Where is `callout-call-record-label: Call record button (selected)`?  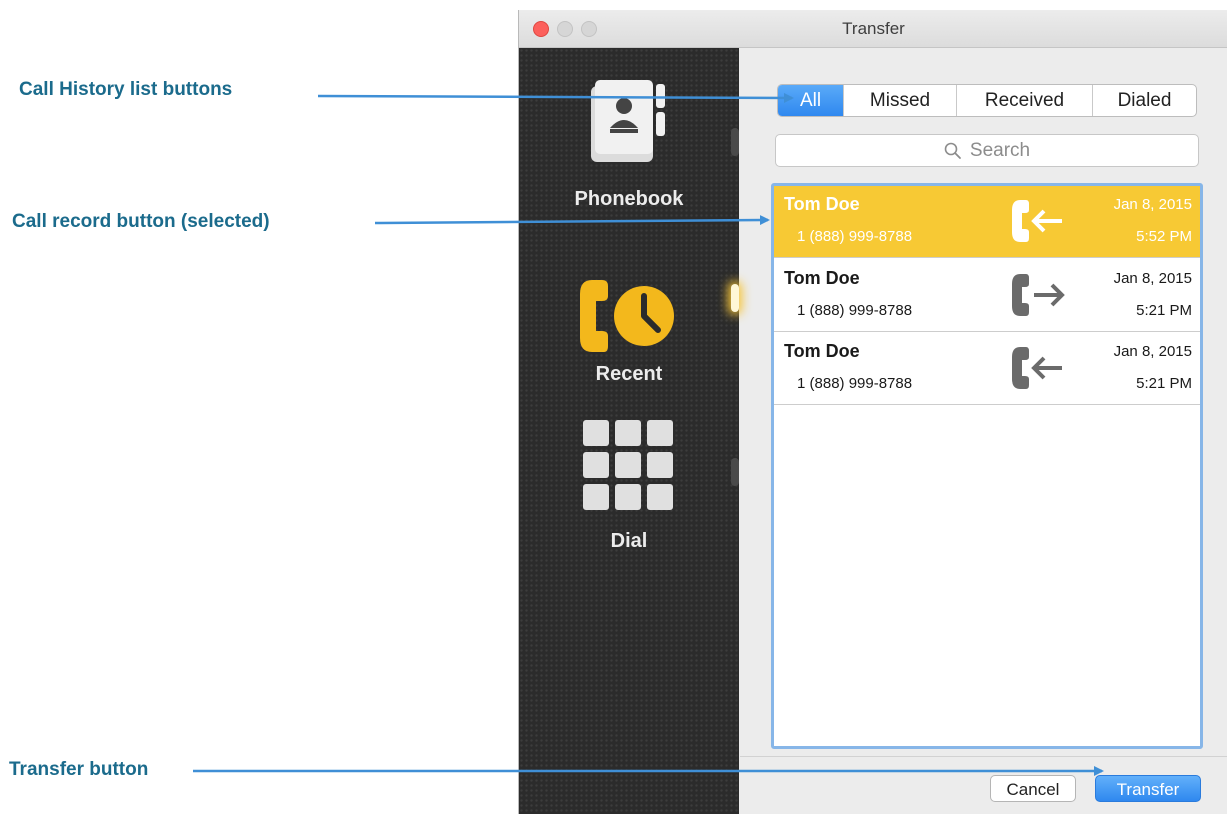 callout-call-record-label: Call record button (selected) is located at coordinates (141, 221).